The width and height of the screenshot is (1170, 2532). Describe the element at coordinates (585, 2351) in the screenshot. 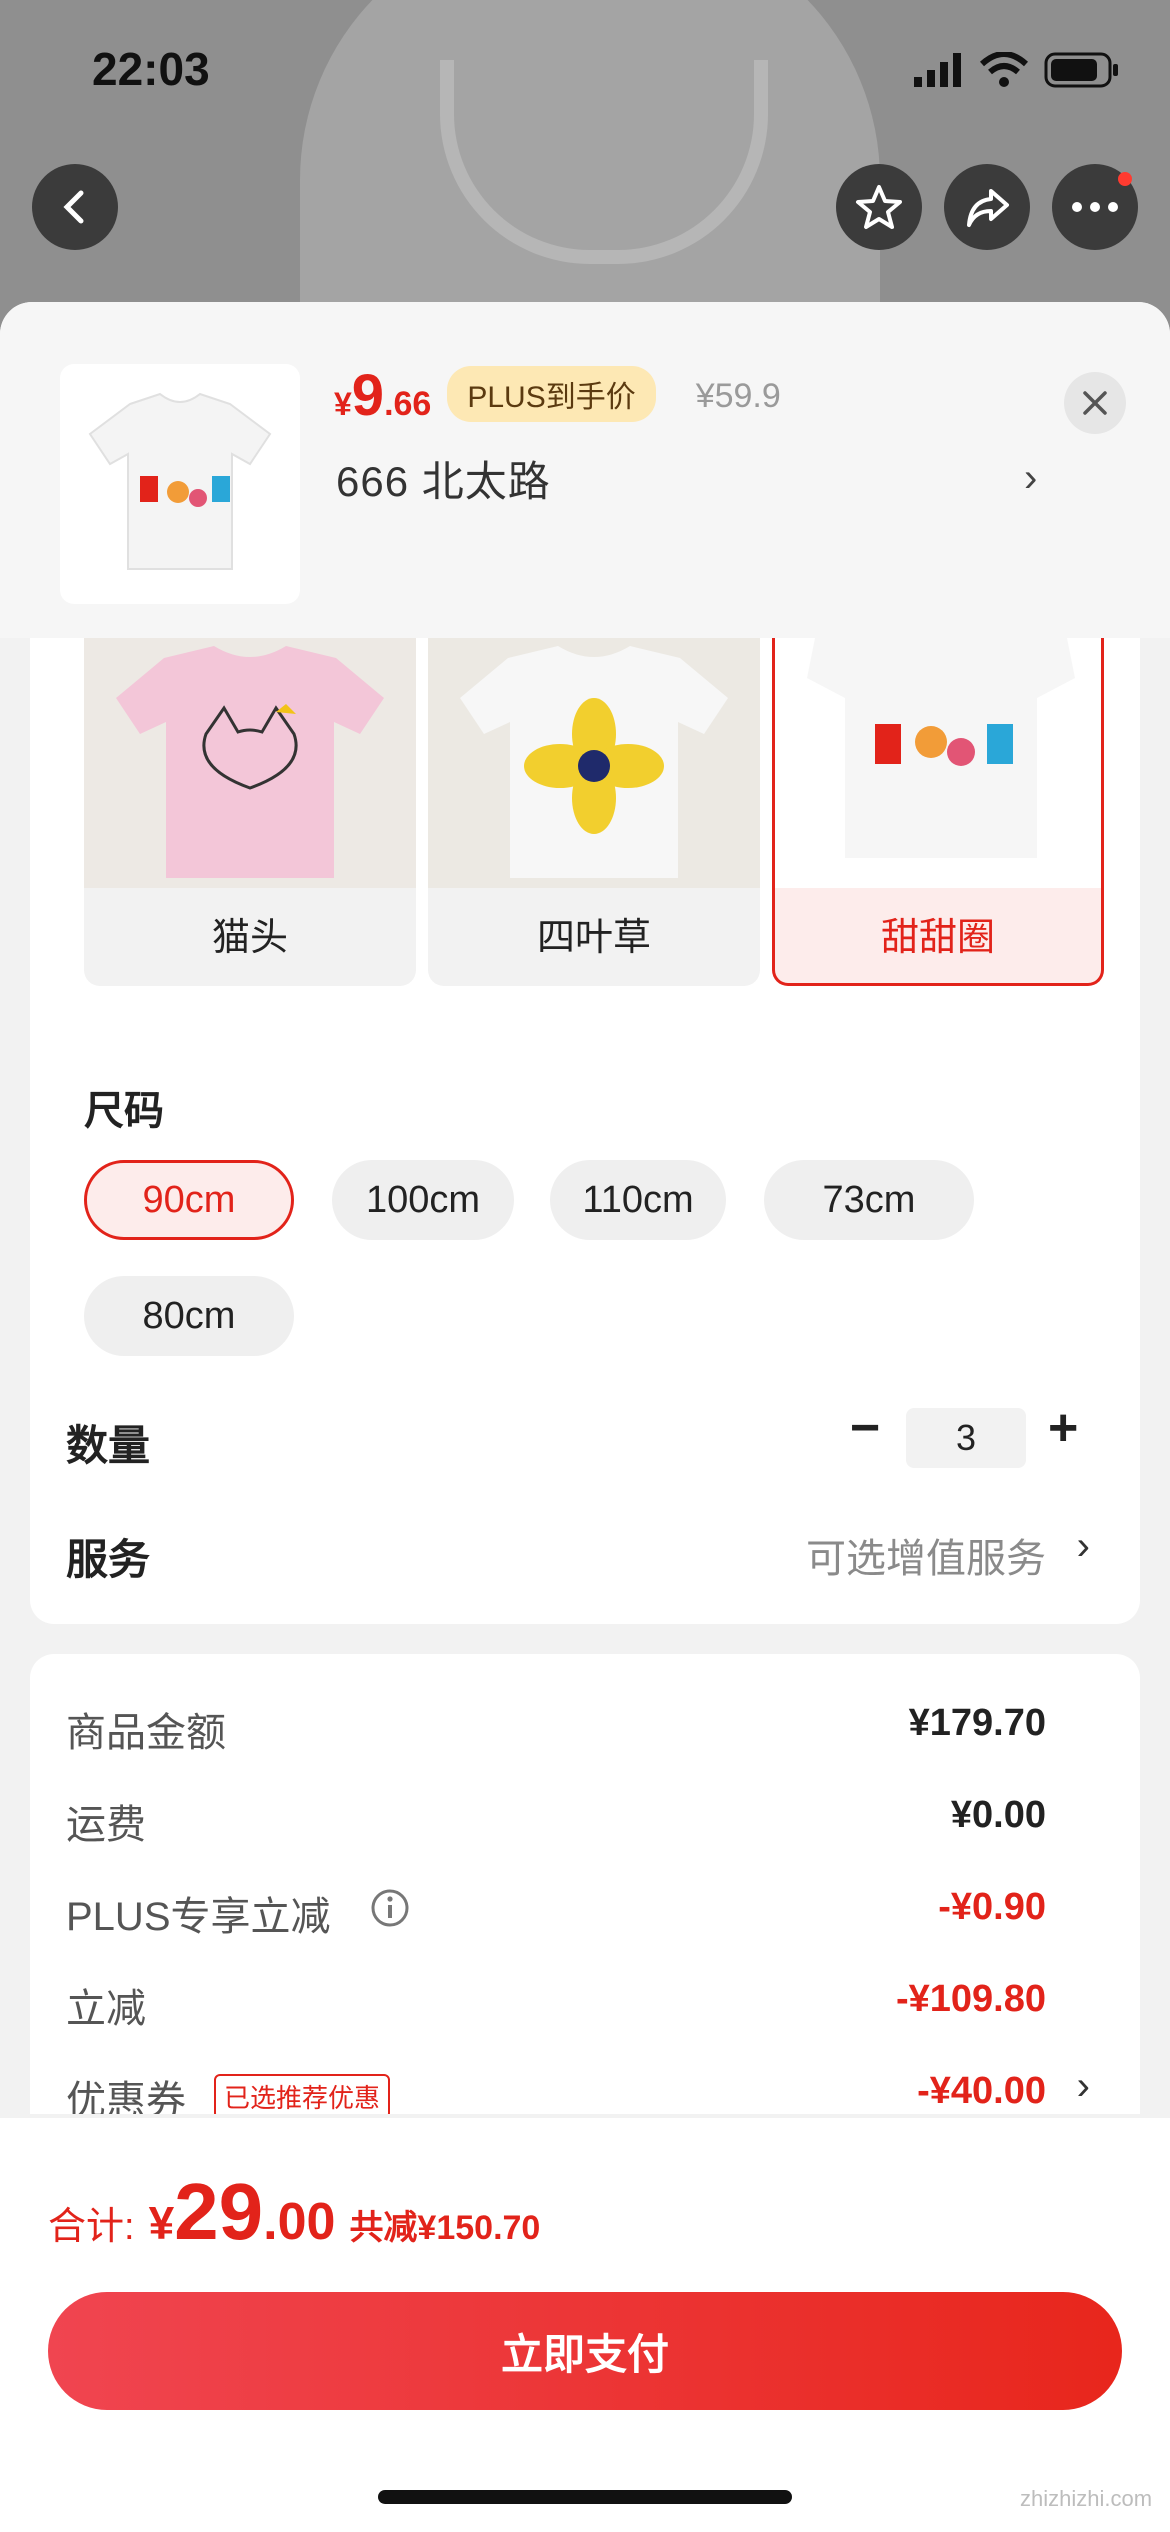

I see `pay-now-button: 立即支付` at that location.